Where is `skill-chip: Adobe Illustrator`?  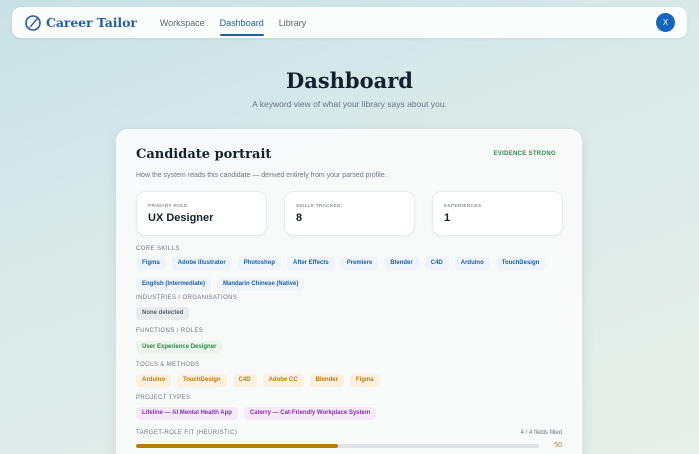
skill-chip: Adobe Illustrator is located at coordinates (201, 263).